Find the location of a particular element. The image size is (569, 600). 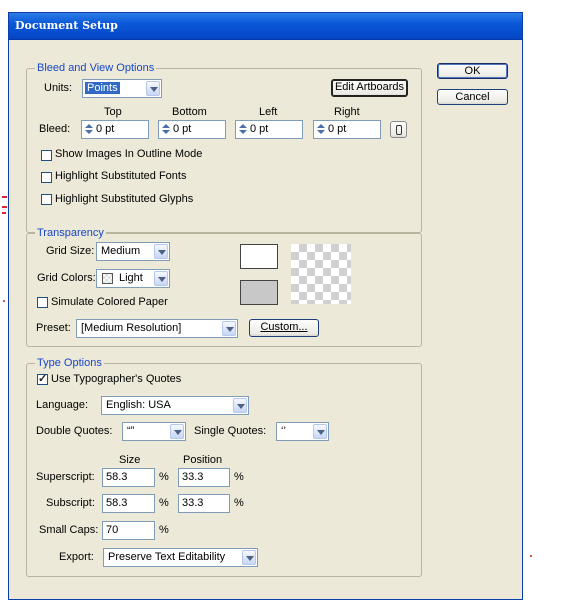

show-images-outline-label: Show Images In Outline Mode is located at coordinates (128, 154).